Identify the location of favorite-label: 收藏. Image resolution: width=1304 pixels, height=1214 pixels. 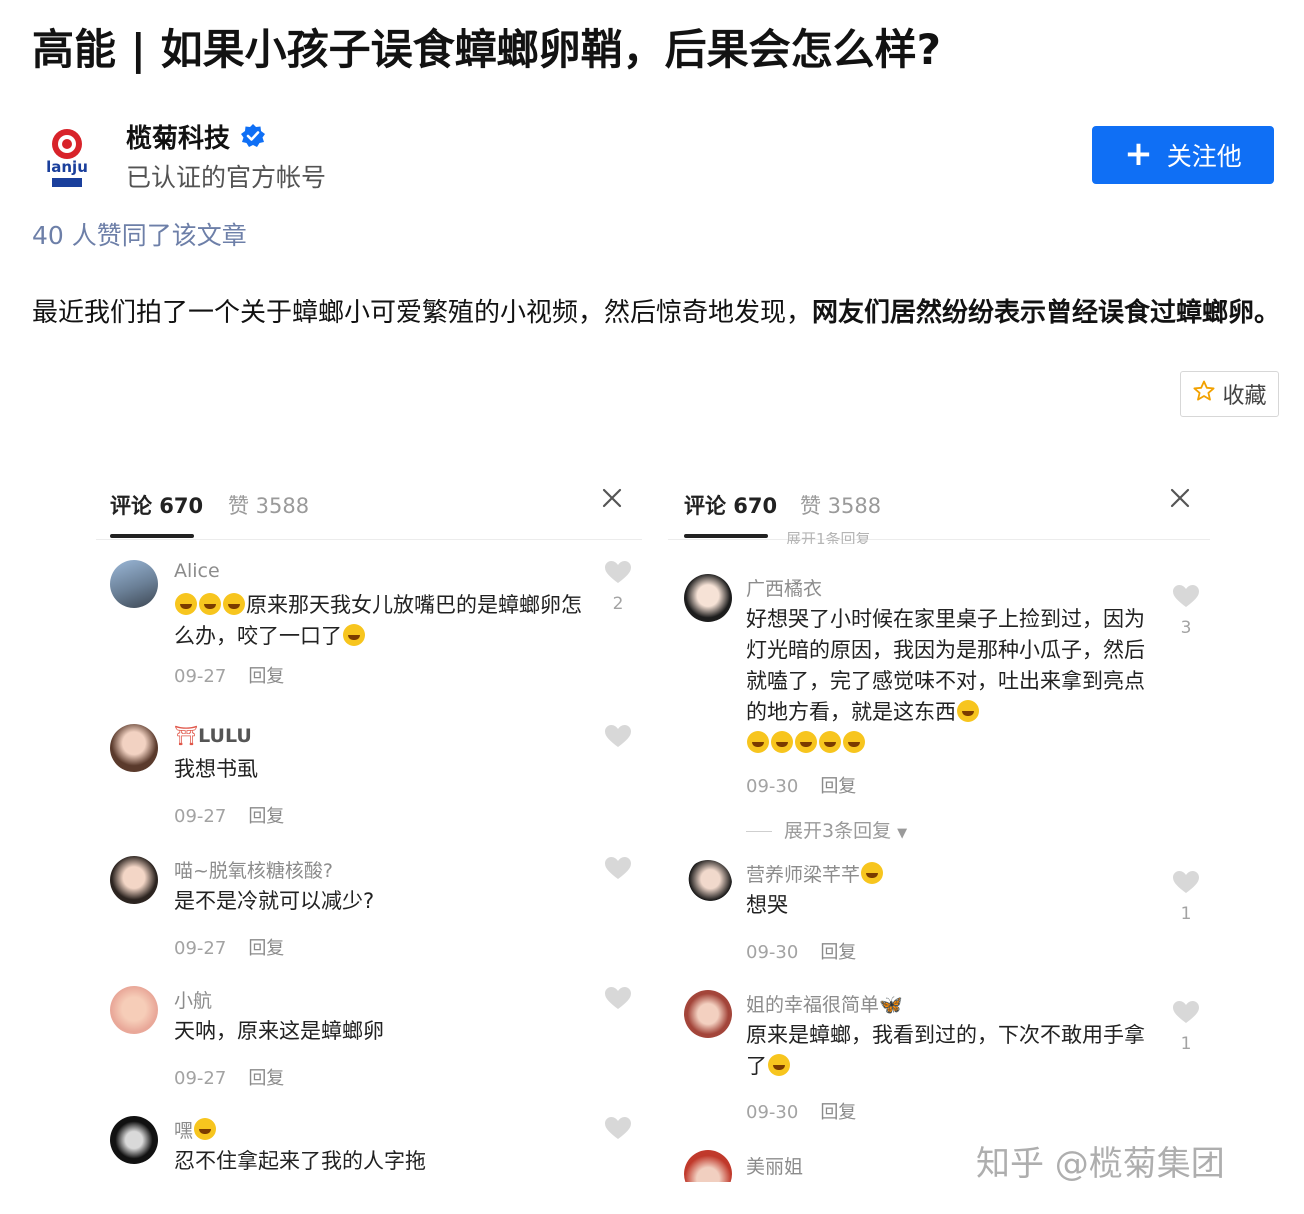
(1244, 396).